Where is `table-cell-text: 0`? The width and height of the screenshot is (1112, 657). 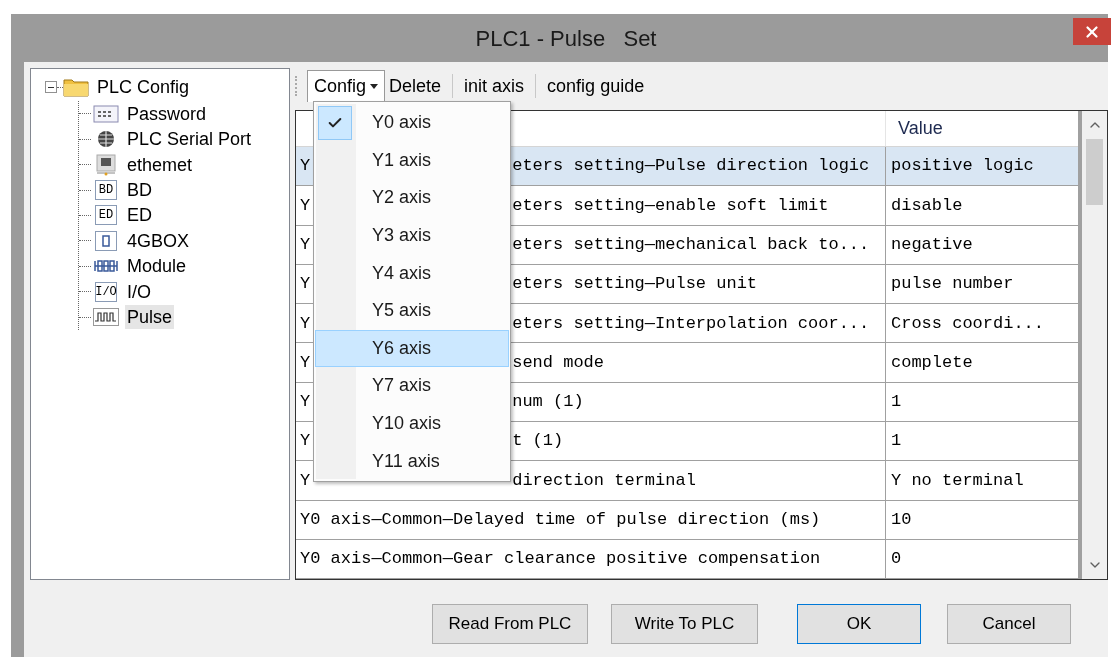
table-cell-text: 0 is located at coordinates (896, 559).